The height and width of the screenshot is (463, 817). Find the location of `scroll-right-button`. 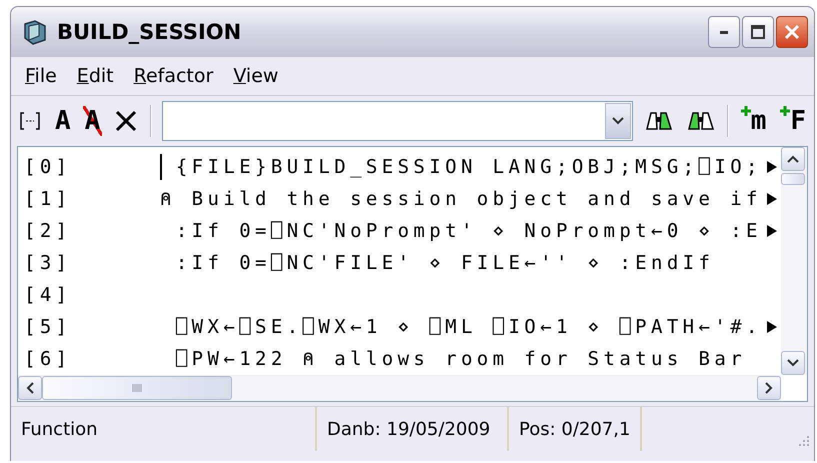

scroll-right-button is located at coordinates (769, 388).